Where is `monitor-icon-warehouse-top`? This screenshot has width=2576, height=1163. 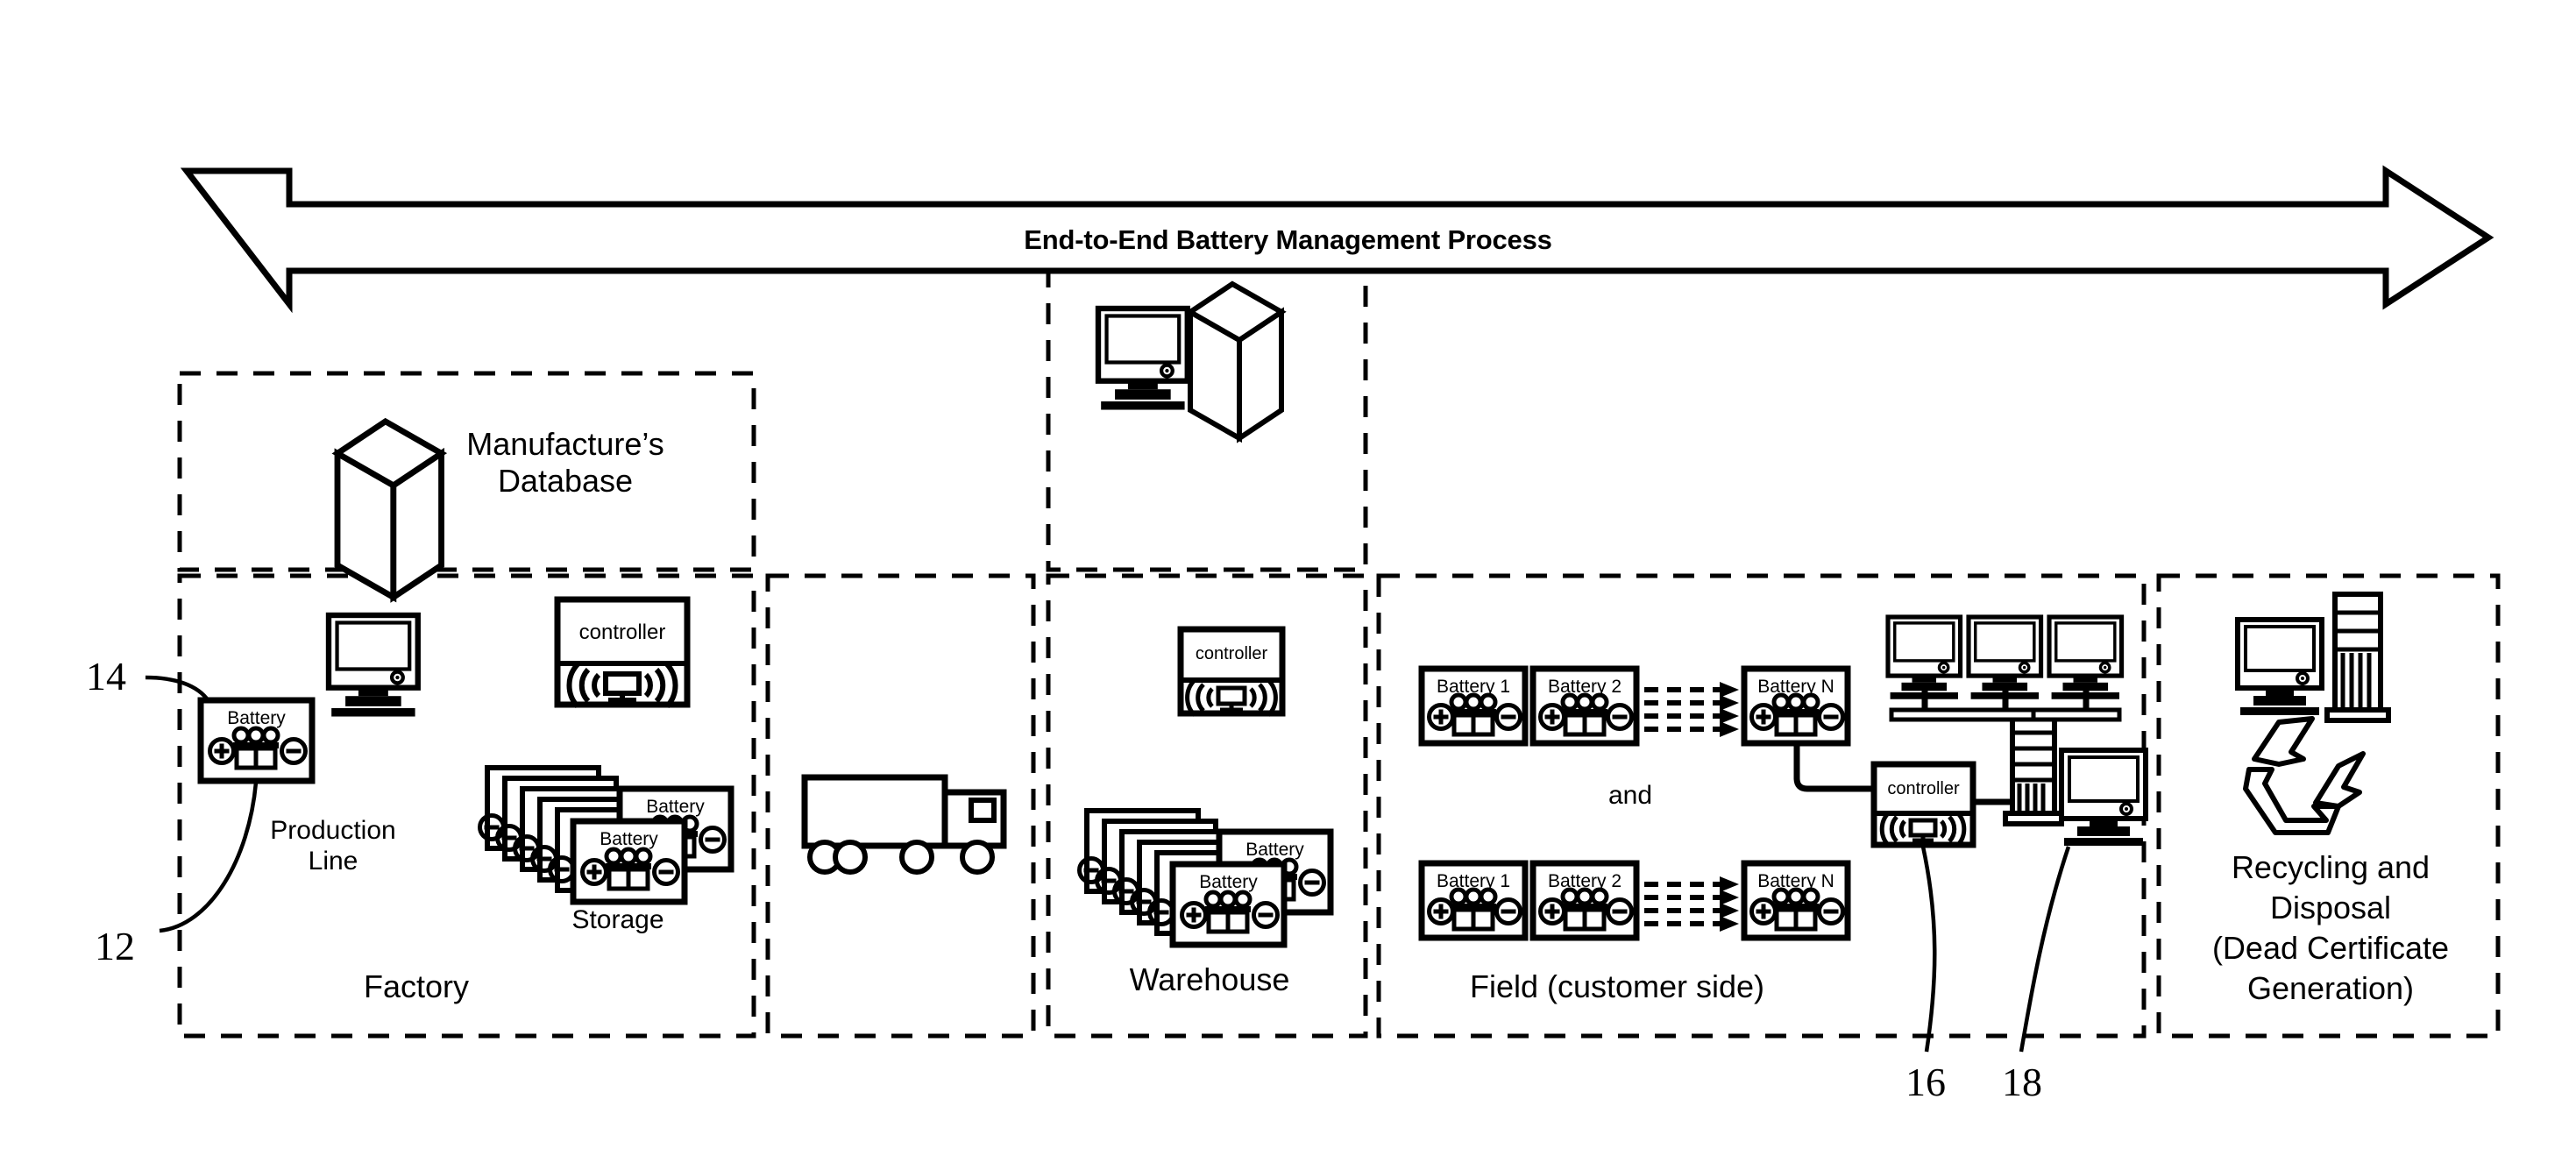
monitor-icon-warehouse-top is located at coordinates (1143, 359).